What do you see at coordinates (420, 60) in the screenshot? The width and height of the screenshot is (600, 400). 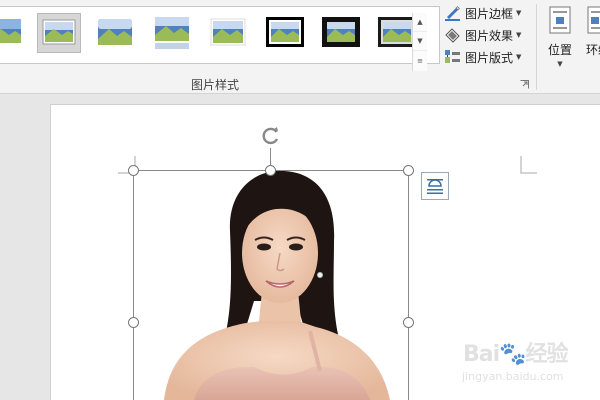 I see `gallery-more-button: ≡` at bounding box center [420, 60].